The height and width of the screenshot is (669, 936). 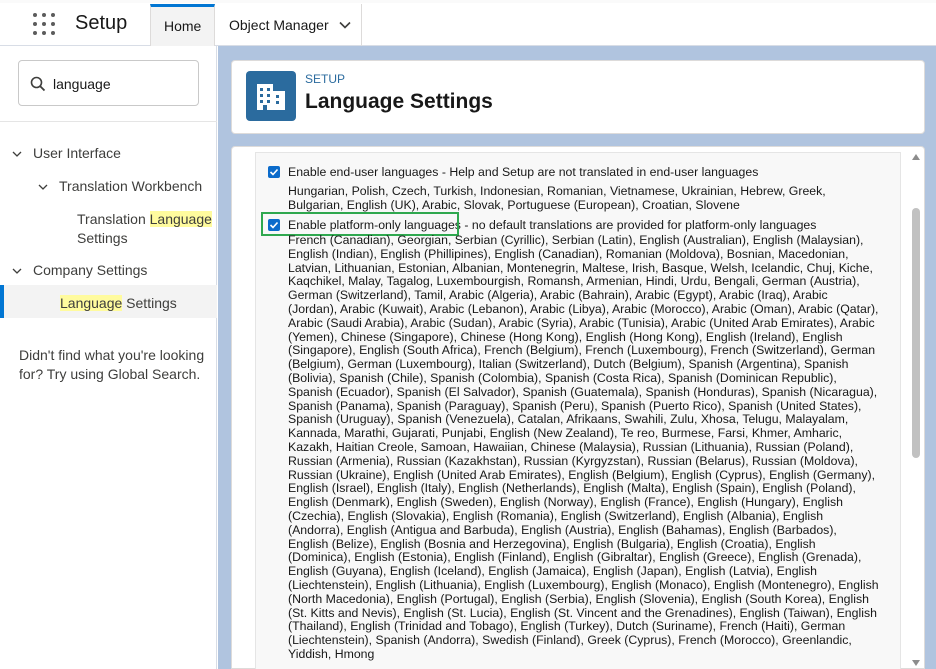 I want to click on tab-home-label: Home, so click(x=183, y=26).